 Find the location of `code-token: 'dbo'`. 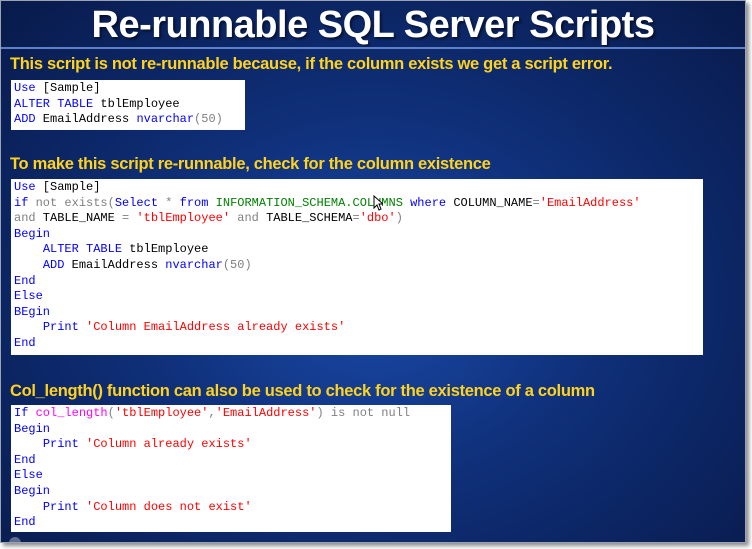

code-token: 'dbo' is located at coordinates (377, 218).